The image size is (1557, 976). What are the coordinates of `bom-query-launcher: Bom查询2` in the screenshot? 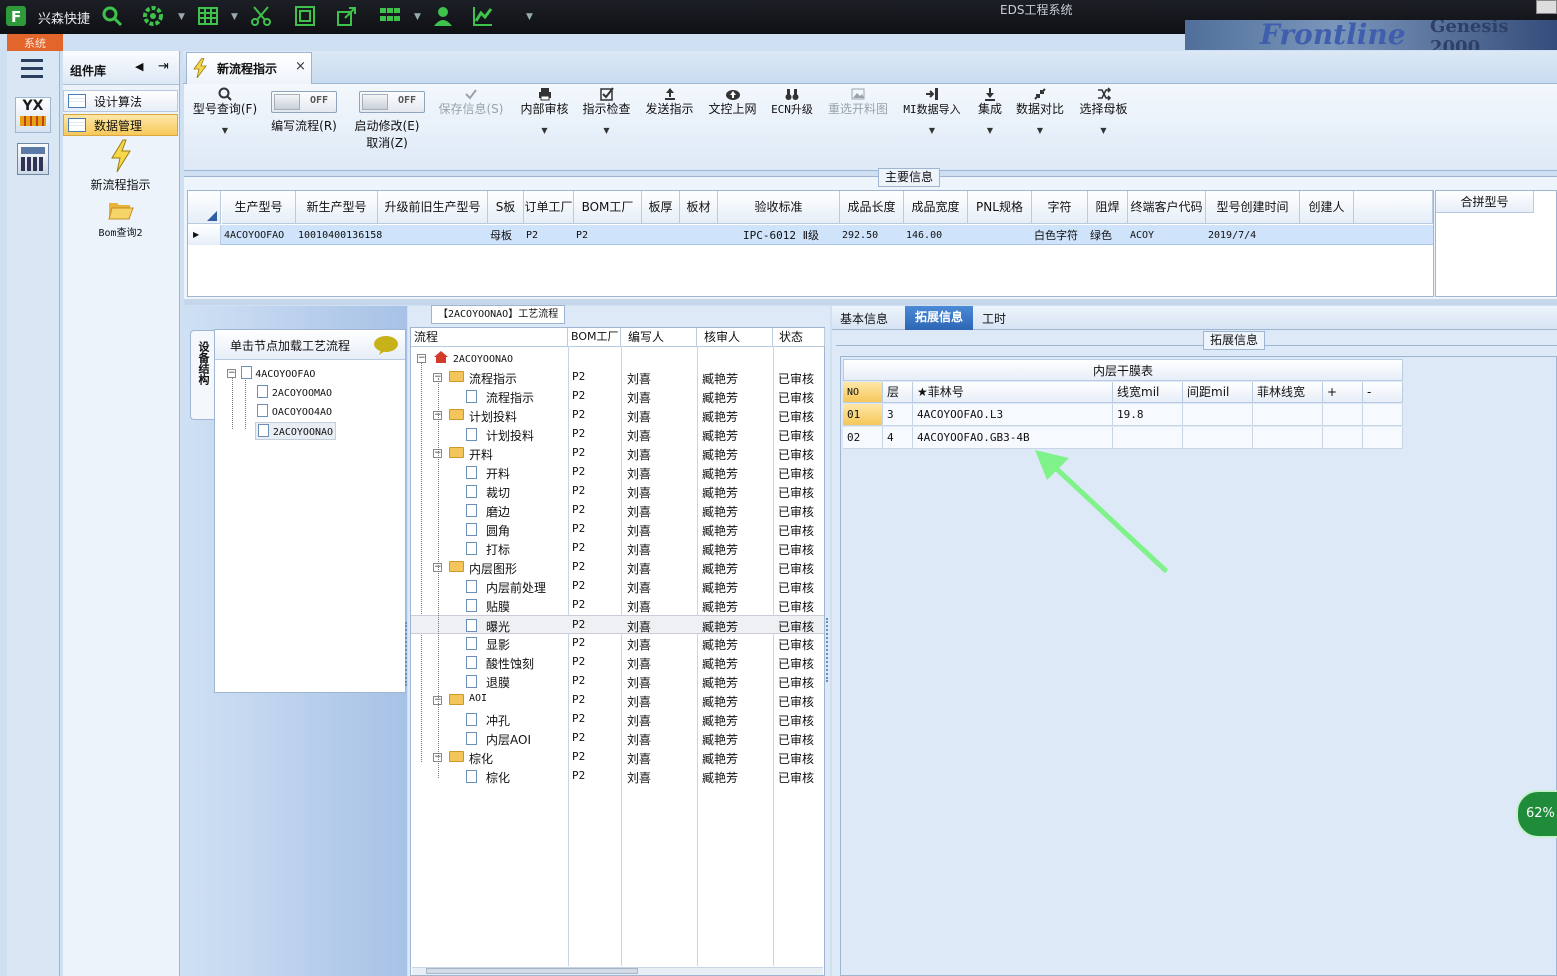 It's located at (120, 221).